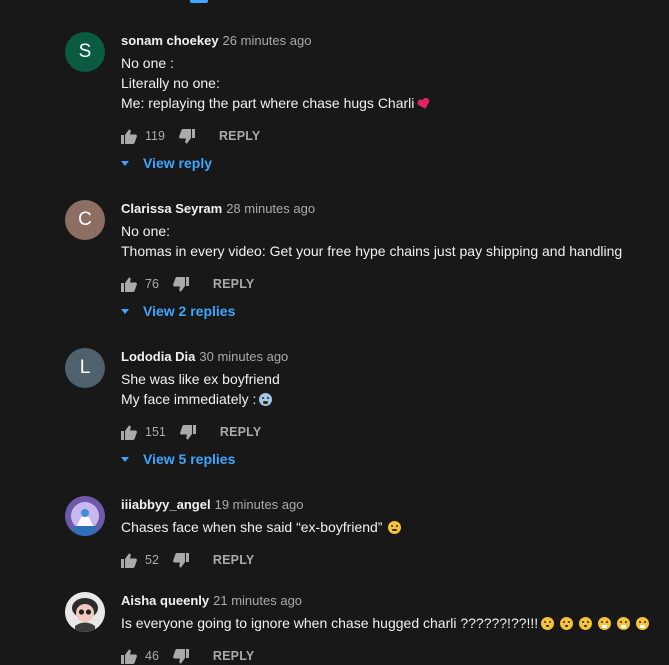 This screenshot has height=665, width=669. I want to click on comment-time: 28 minutes ago, so click(270, 208).